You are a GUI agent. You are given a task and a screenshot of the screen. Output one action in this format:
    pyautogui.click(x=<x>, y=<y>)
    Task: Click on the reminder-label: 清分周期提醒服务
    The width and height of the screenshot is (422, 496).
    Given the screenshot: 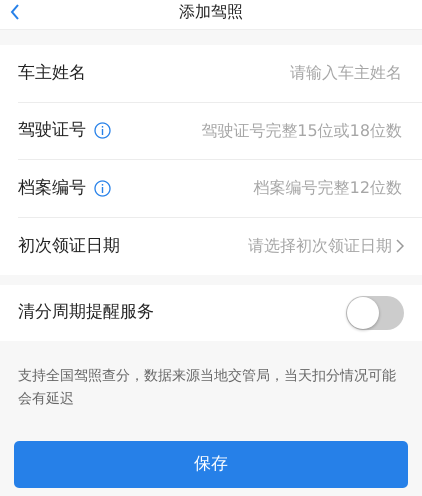 What is the action you would take?
    pyautogui.click(x=86, y=312)
    